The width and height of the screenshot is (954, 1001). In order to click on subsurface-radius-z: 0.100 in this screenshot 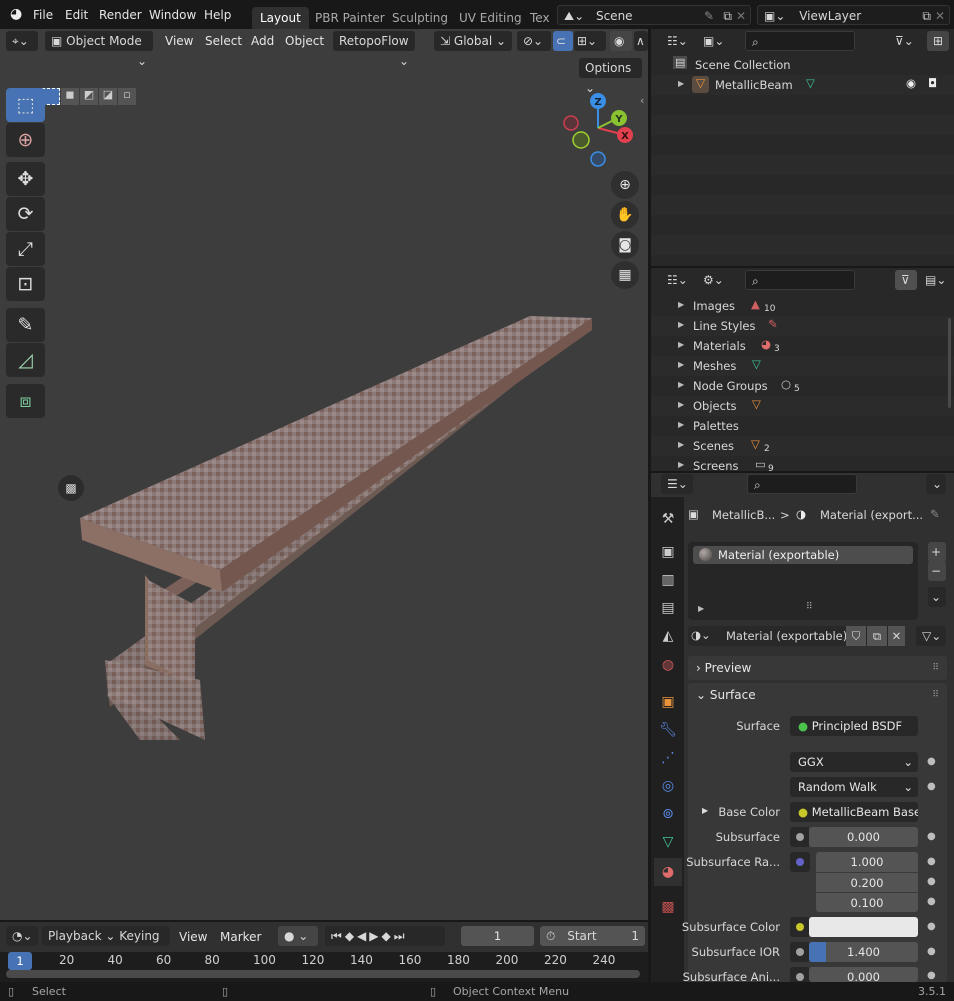, I will do `click(867, 902)`.